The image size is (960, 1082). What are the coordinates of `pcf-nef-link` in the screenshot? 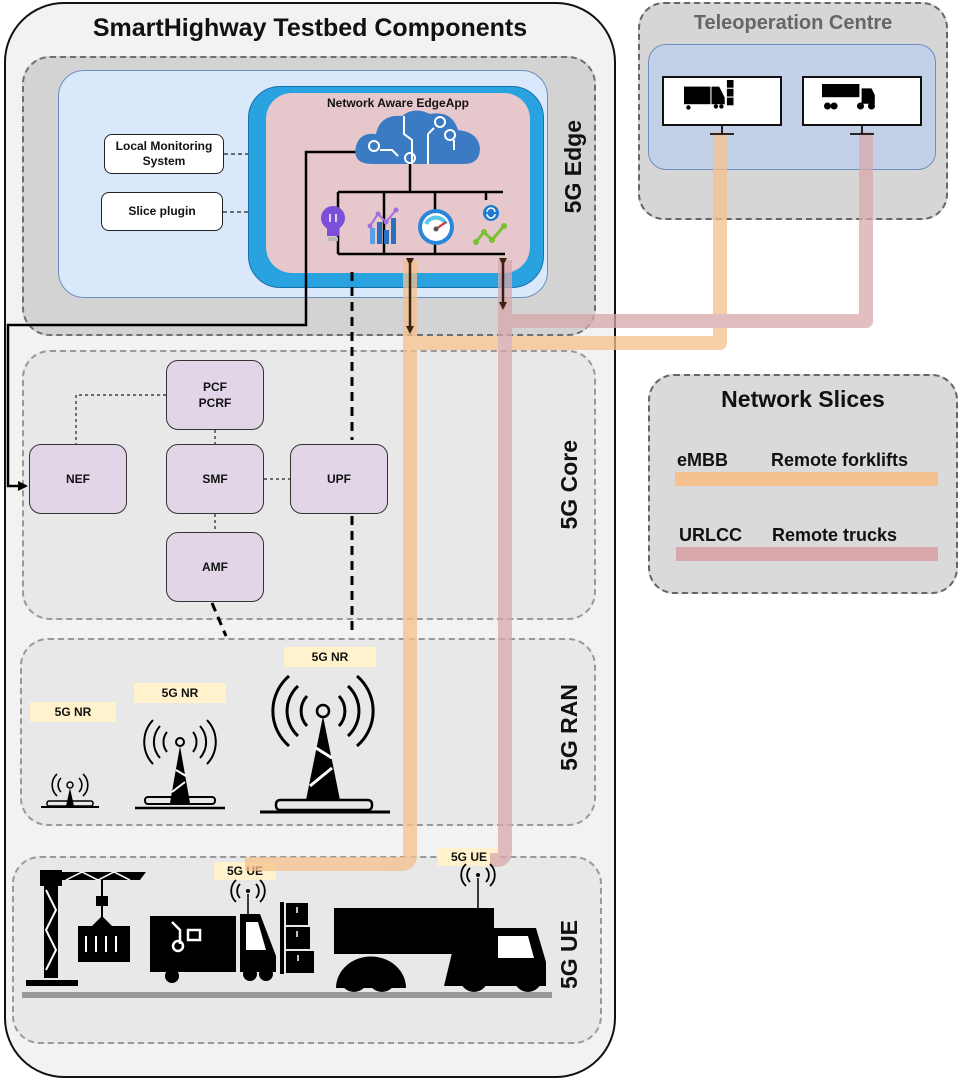 It's located at (120, 419).